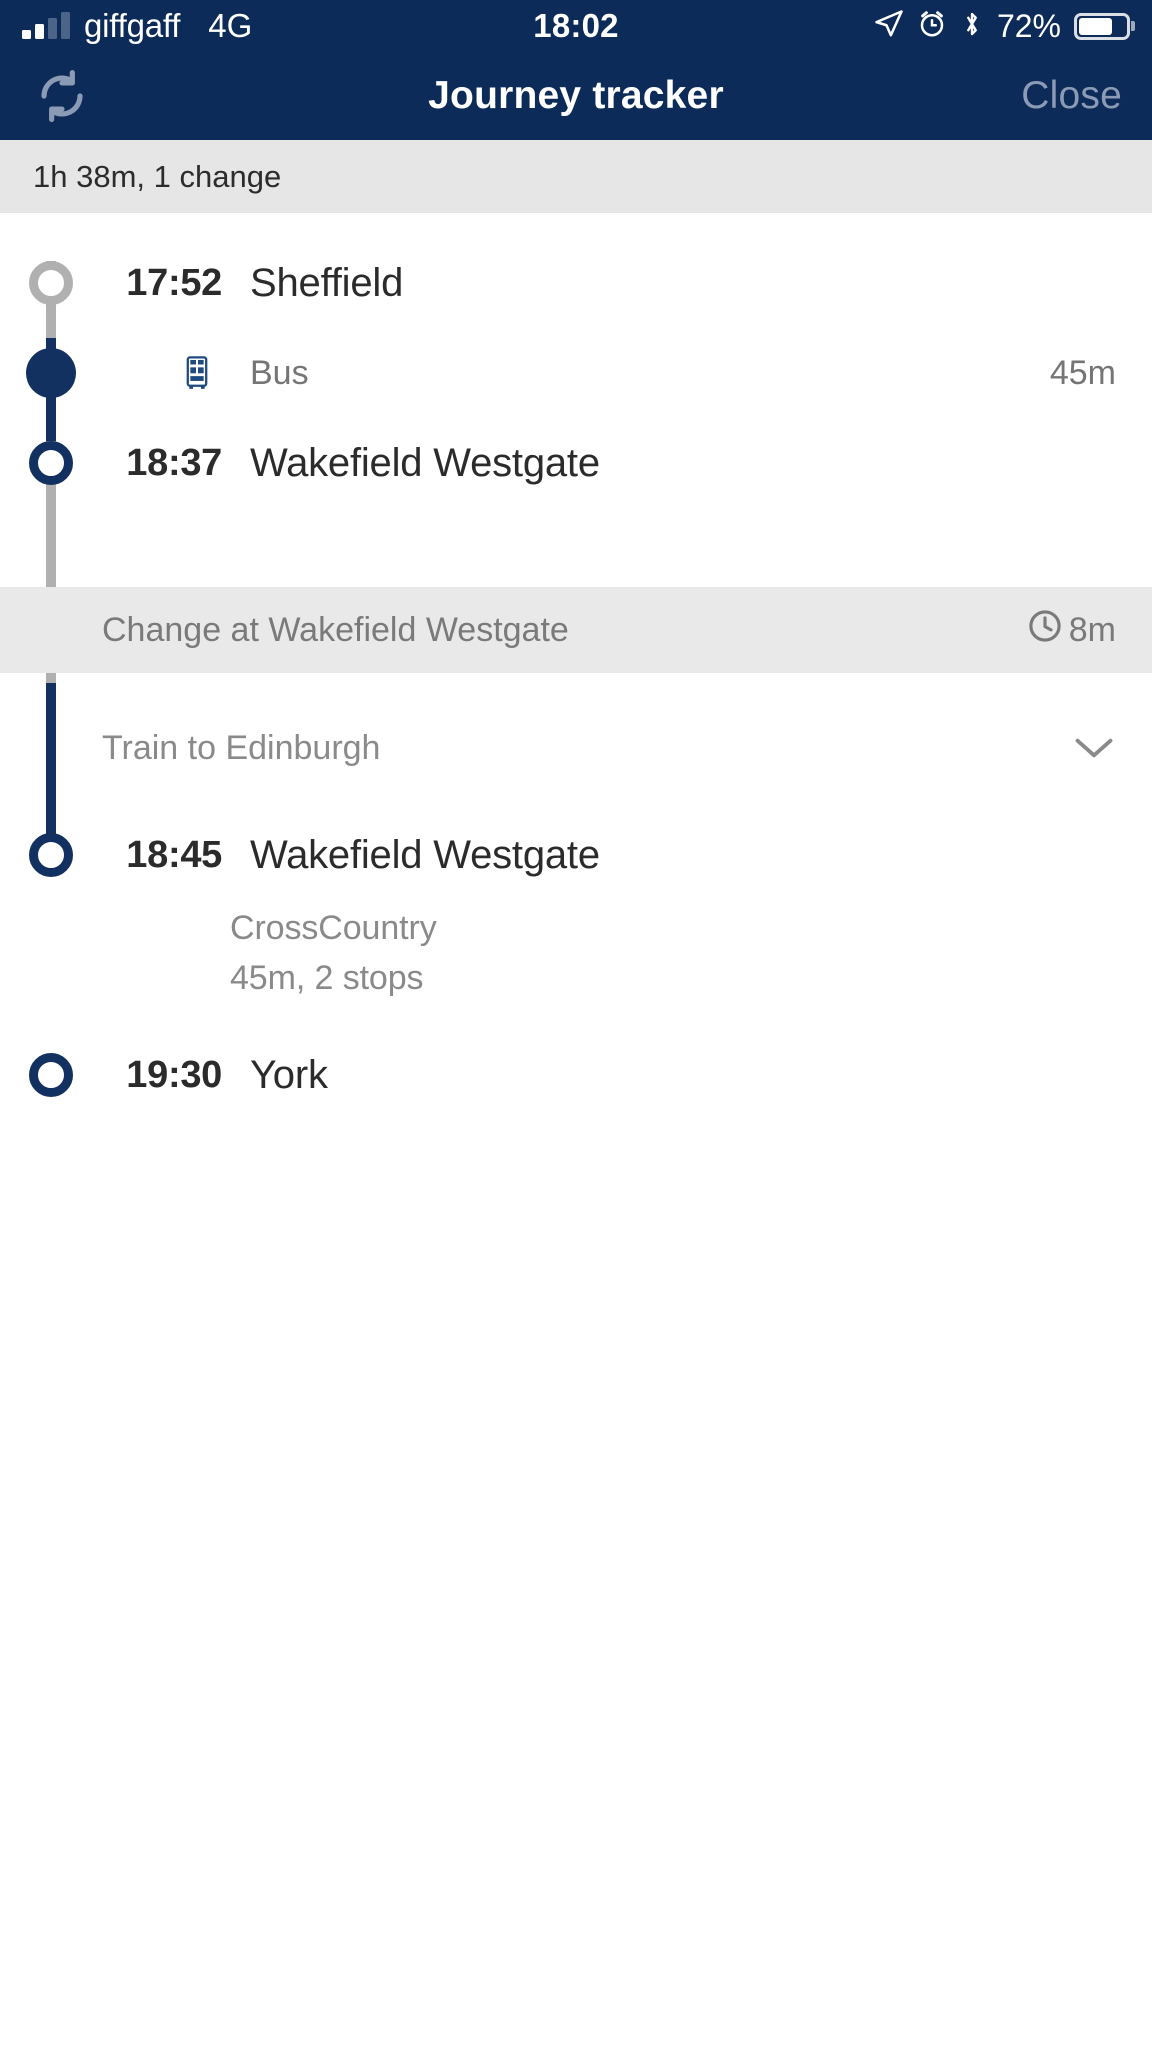  Describe the element at coordinates (62, 96) in the screenshot. I see `refresh-icon` at that location.